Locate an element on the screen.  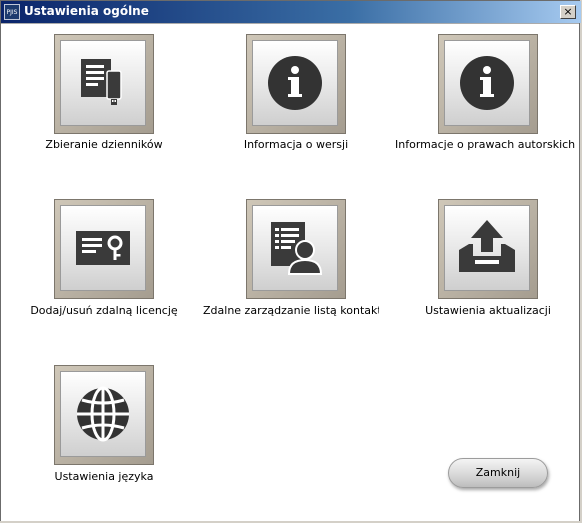
tile-label: Zdalne zarządzanie listą kontaktów is located at coordinates (291, 310).